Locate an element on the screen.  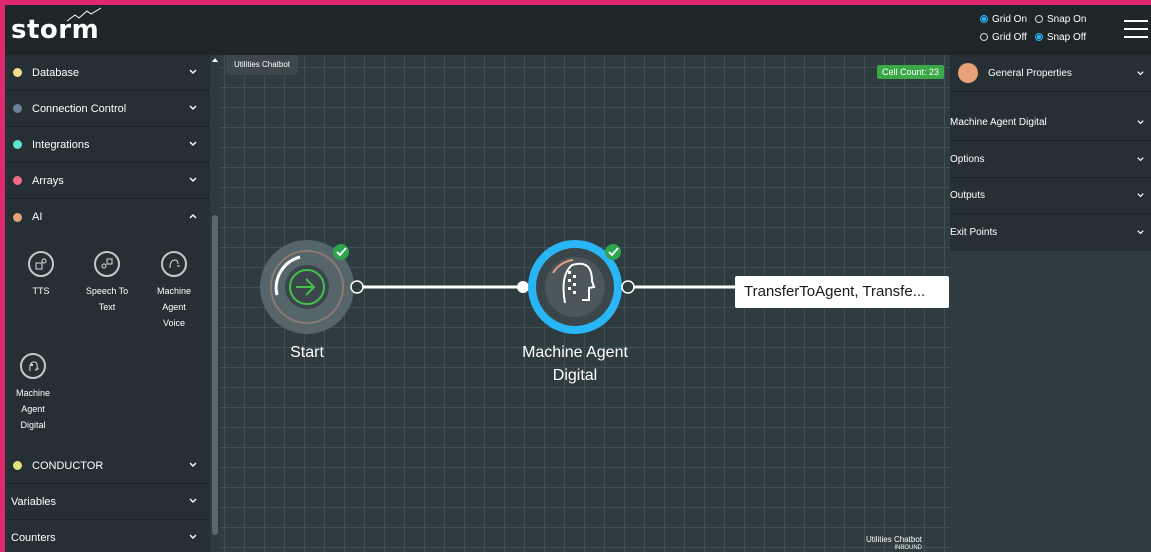
grid-off-radio: Grid Off is located at coordinates (1003, 37).